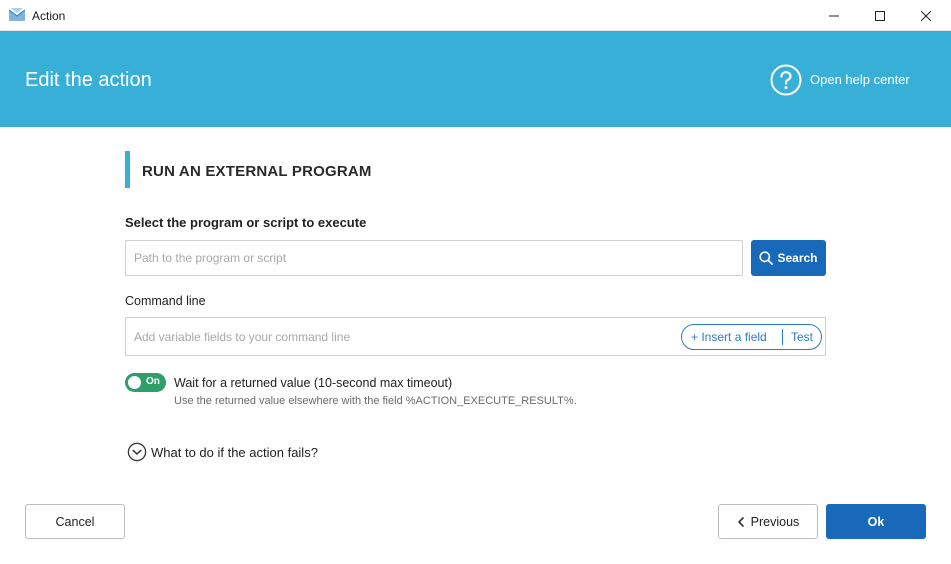 The image size is (951, 564). What do you see at coordinates (797, 258) in the screenshot?
I see `search-button-label: Search` at bounding box center [797, 258].